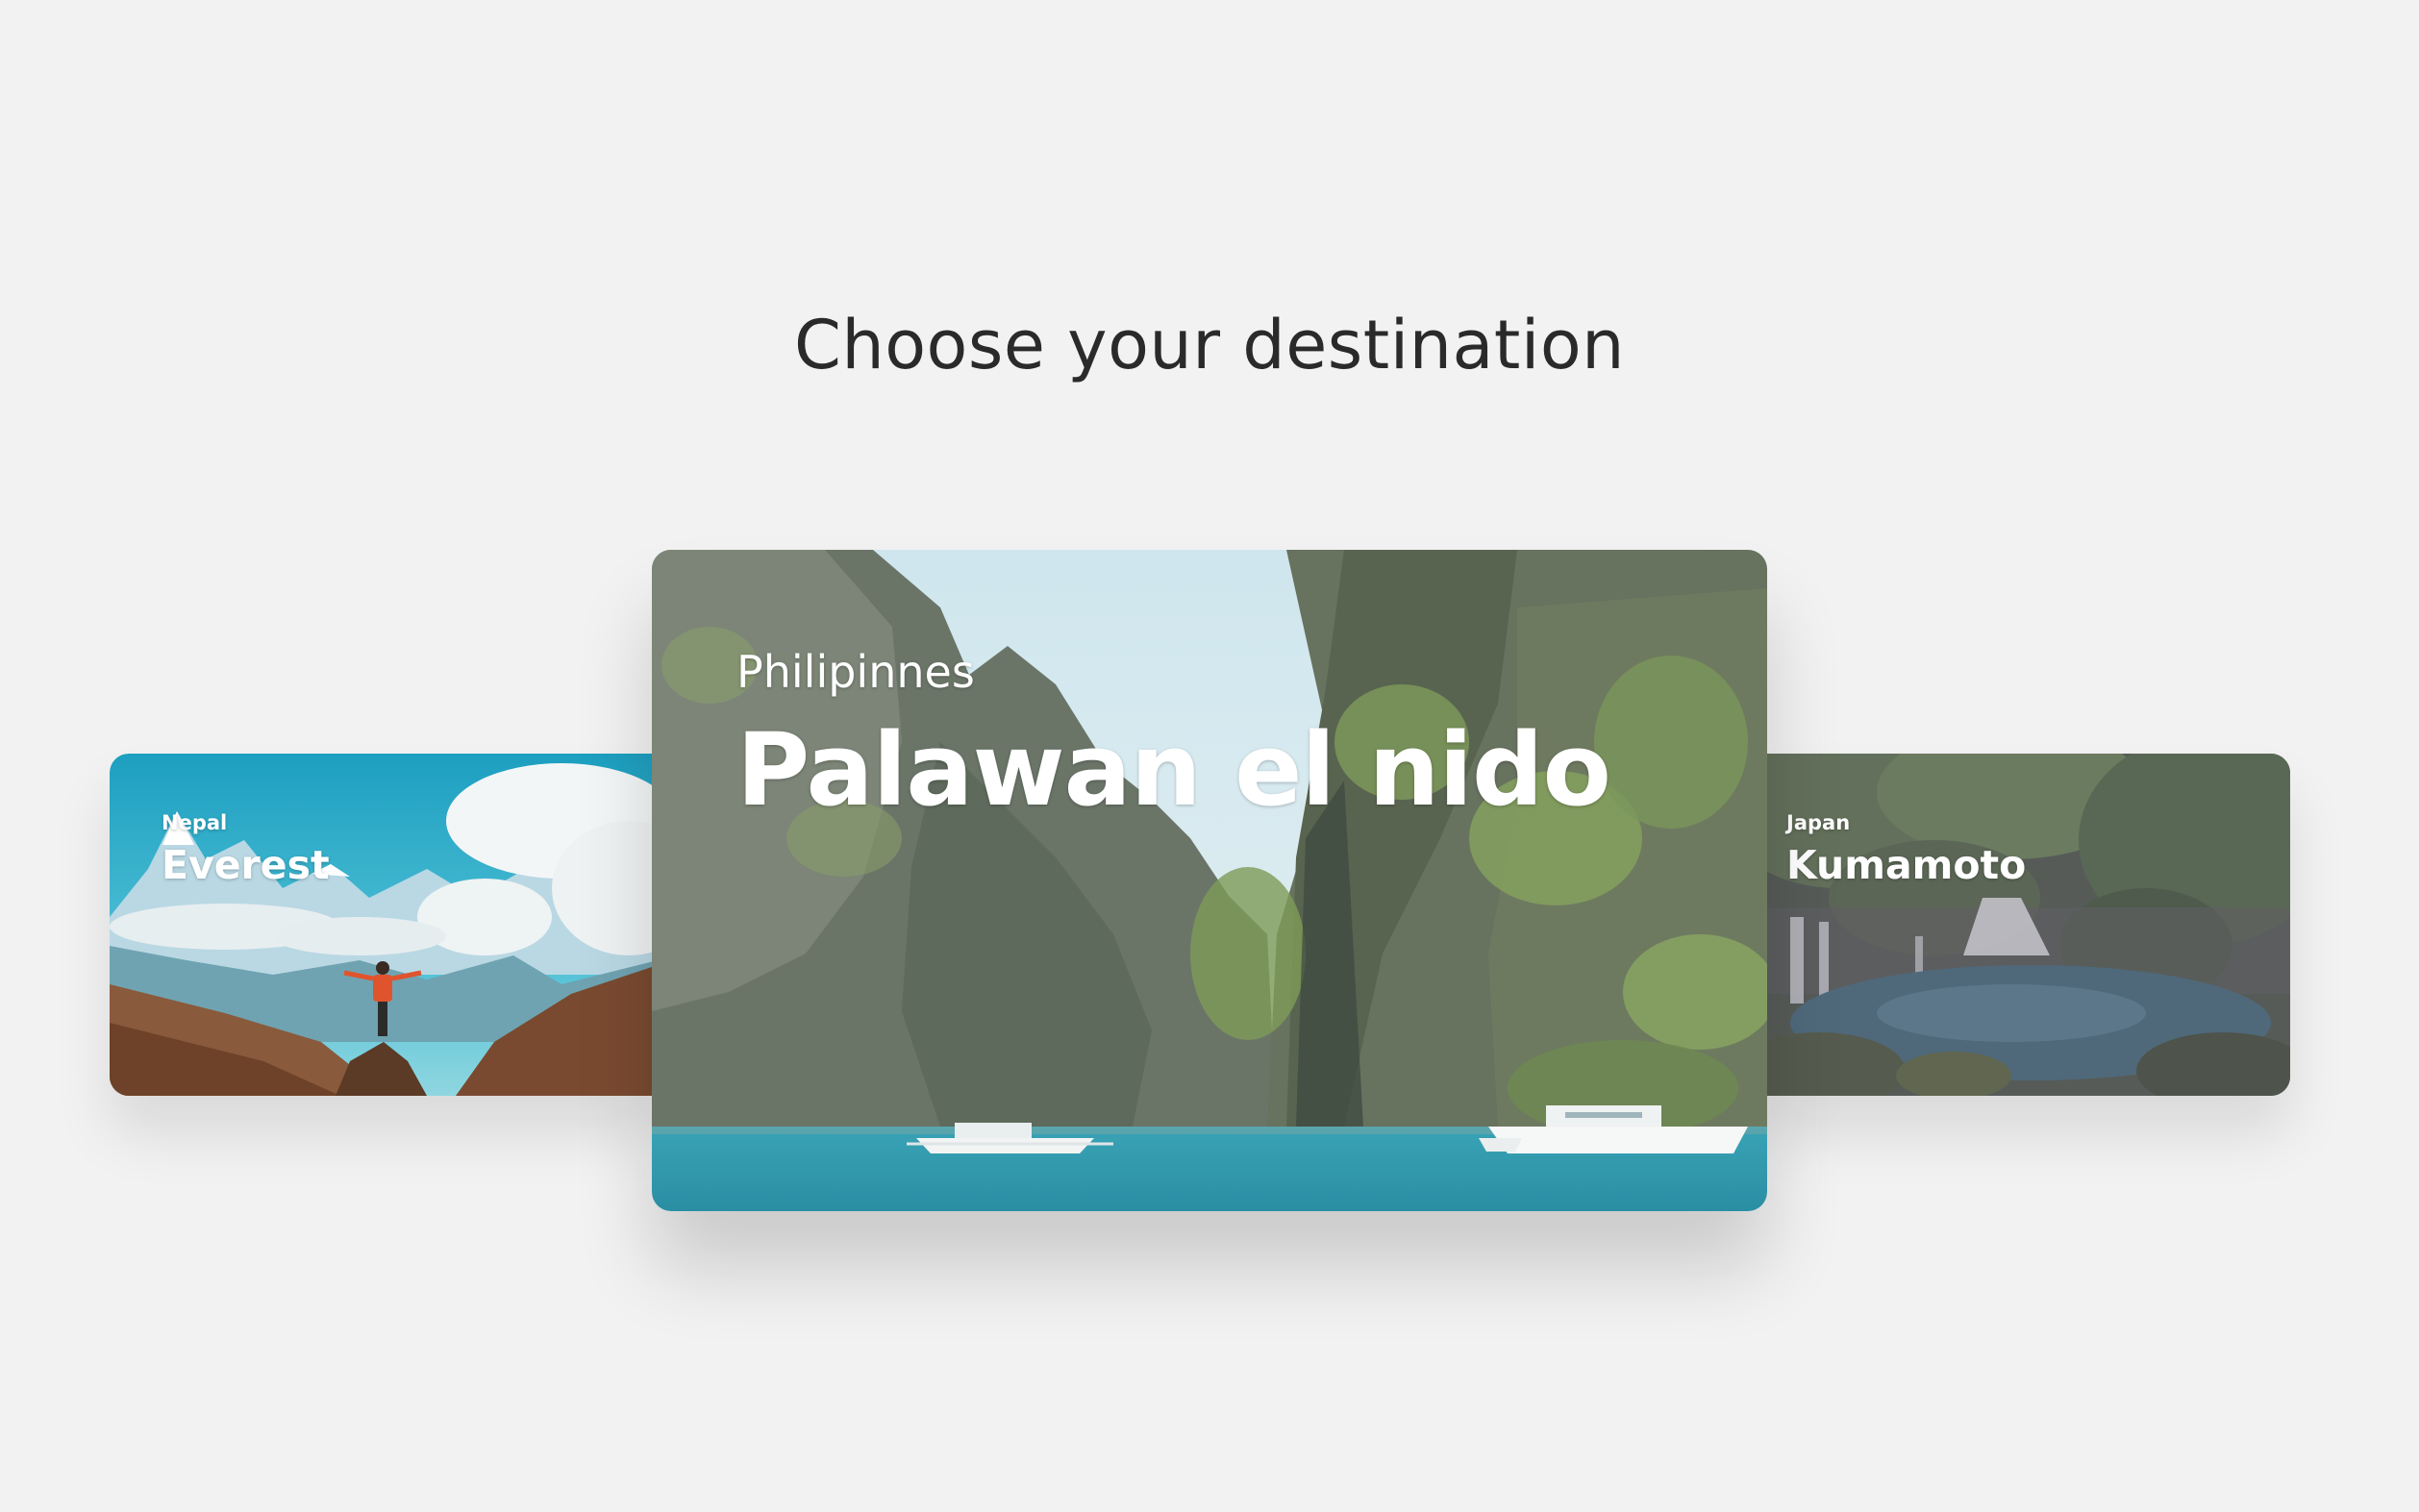 The image size is (2419, 1512). I want to click on page-title: Choose your destination, so click(1209, 345).